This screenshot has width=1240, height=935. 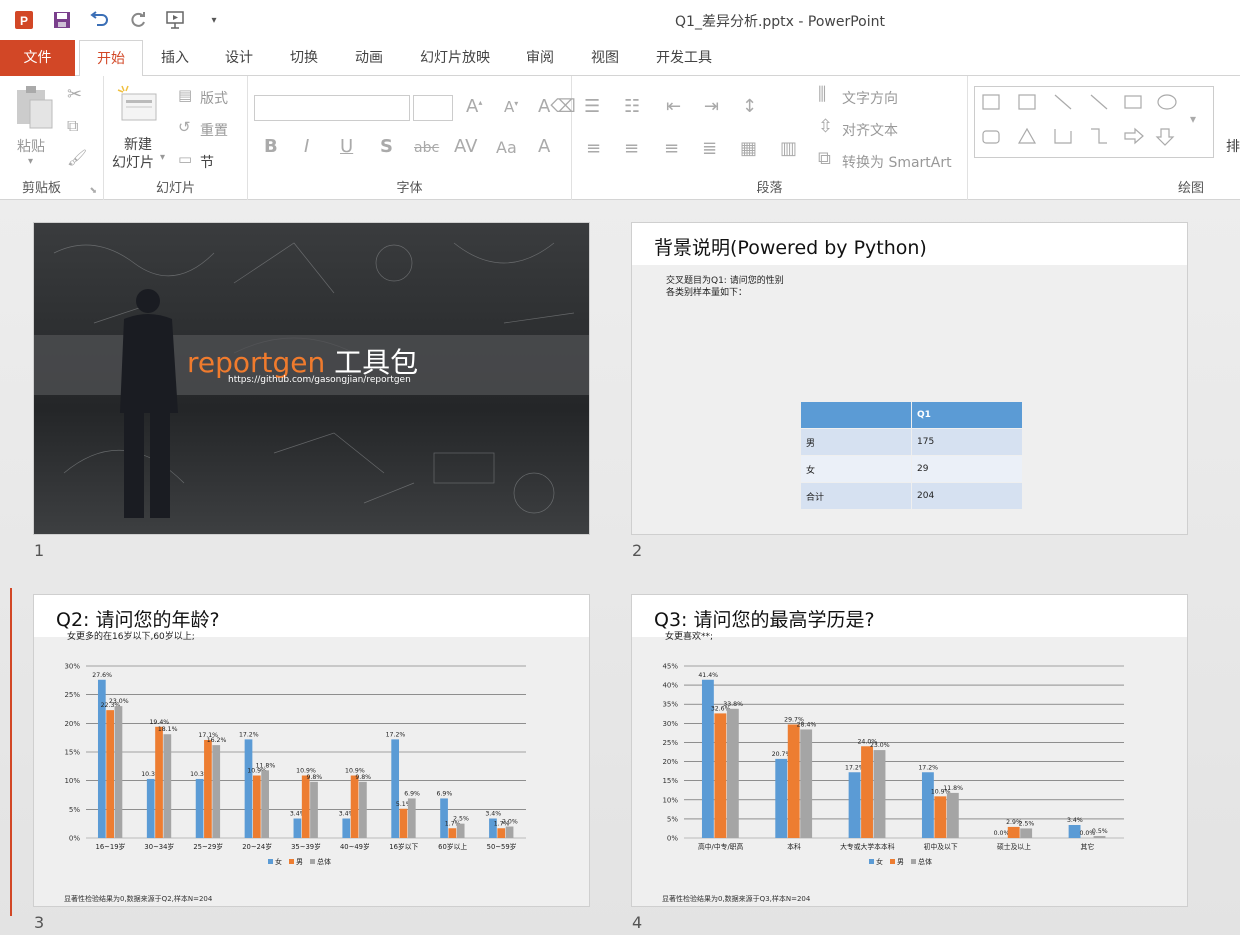 I want to click on layout-label: 版式, so click(x=214, y=98).